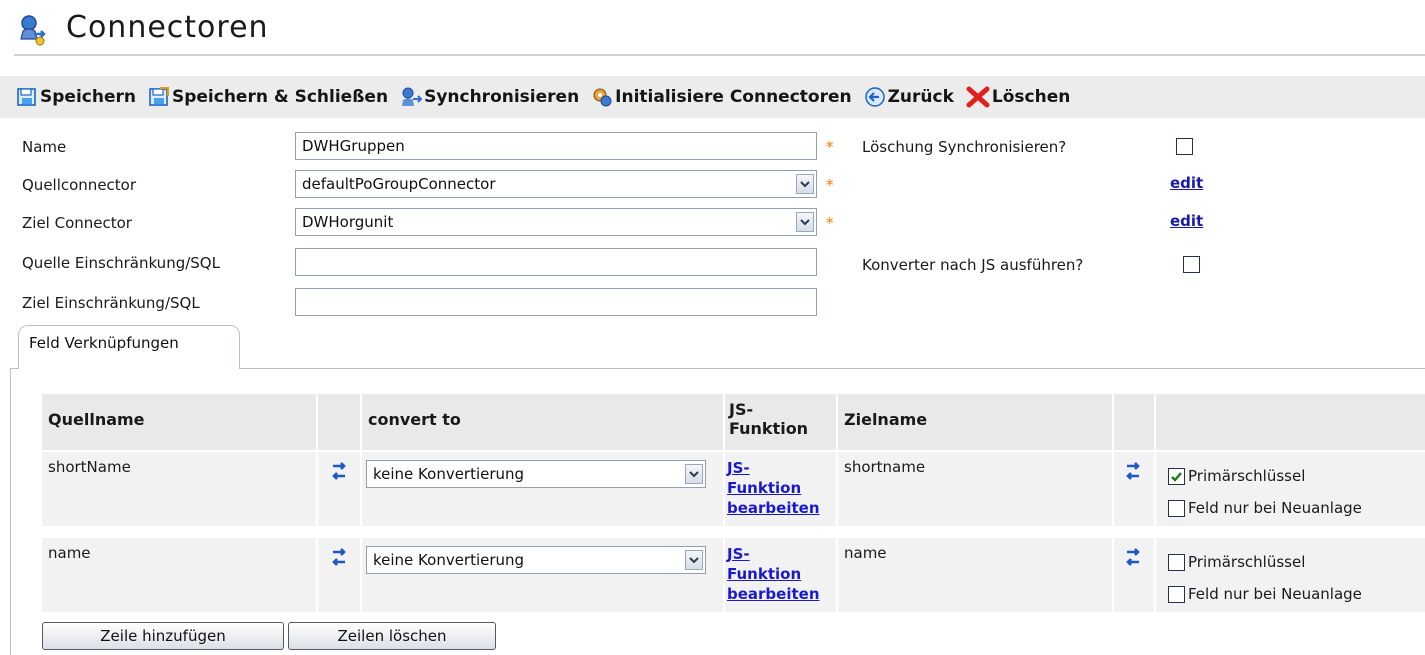  I want to click on save-close-button: Speichern & Schließen, so click(268, 97).